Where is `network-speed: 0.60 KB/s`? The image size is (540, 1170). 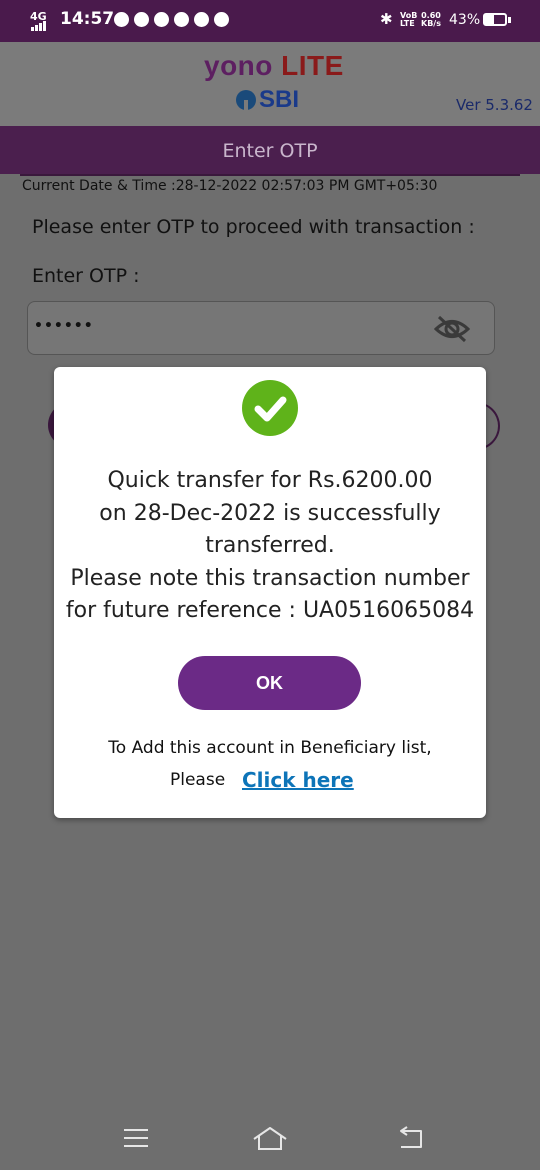
network-speed: 0.60 KB/s is located at coordinates (431, 20).